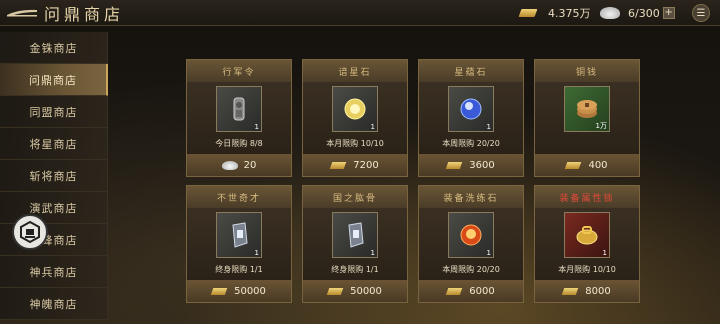 This screenshot has width=720, height=324. I want to click on sidebar-item-label: 问鼎商店, so click(53, 80).